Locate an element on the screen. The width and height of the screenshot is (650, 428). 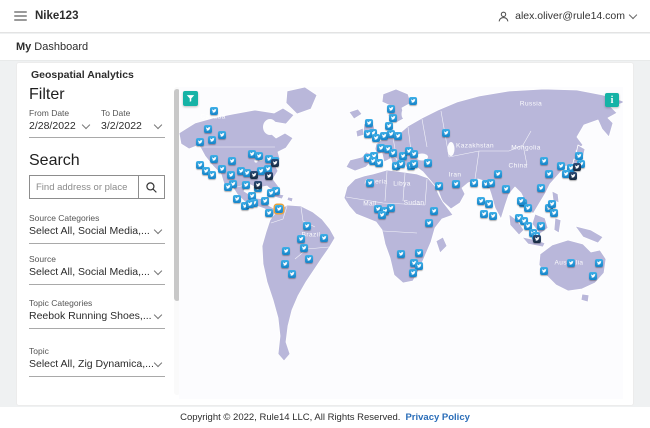
map-info-button: i is located at coordinates (612, 100).